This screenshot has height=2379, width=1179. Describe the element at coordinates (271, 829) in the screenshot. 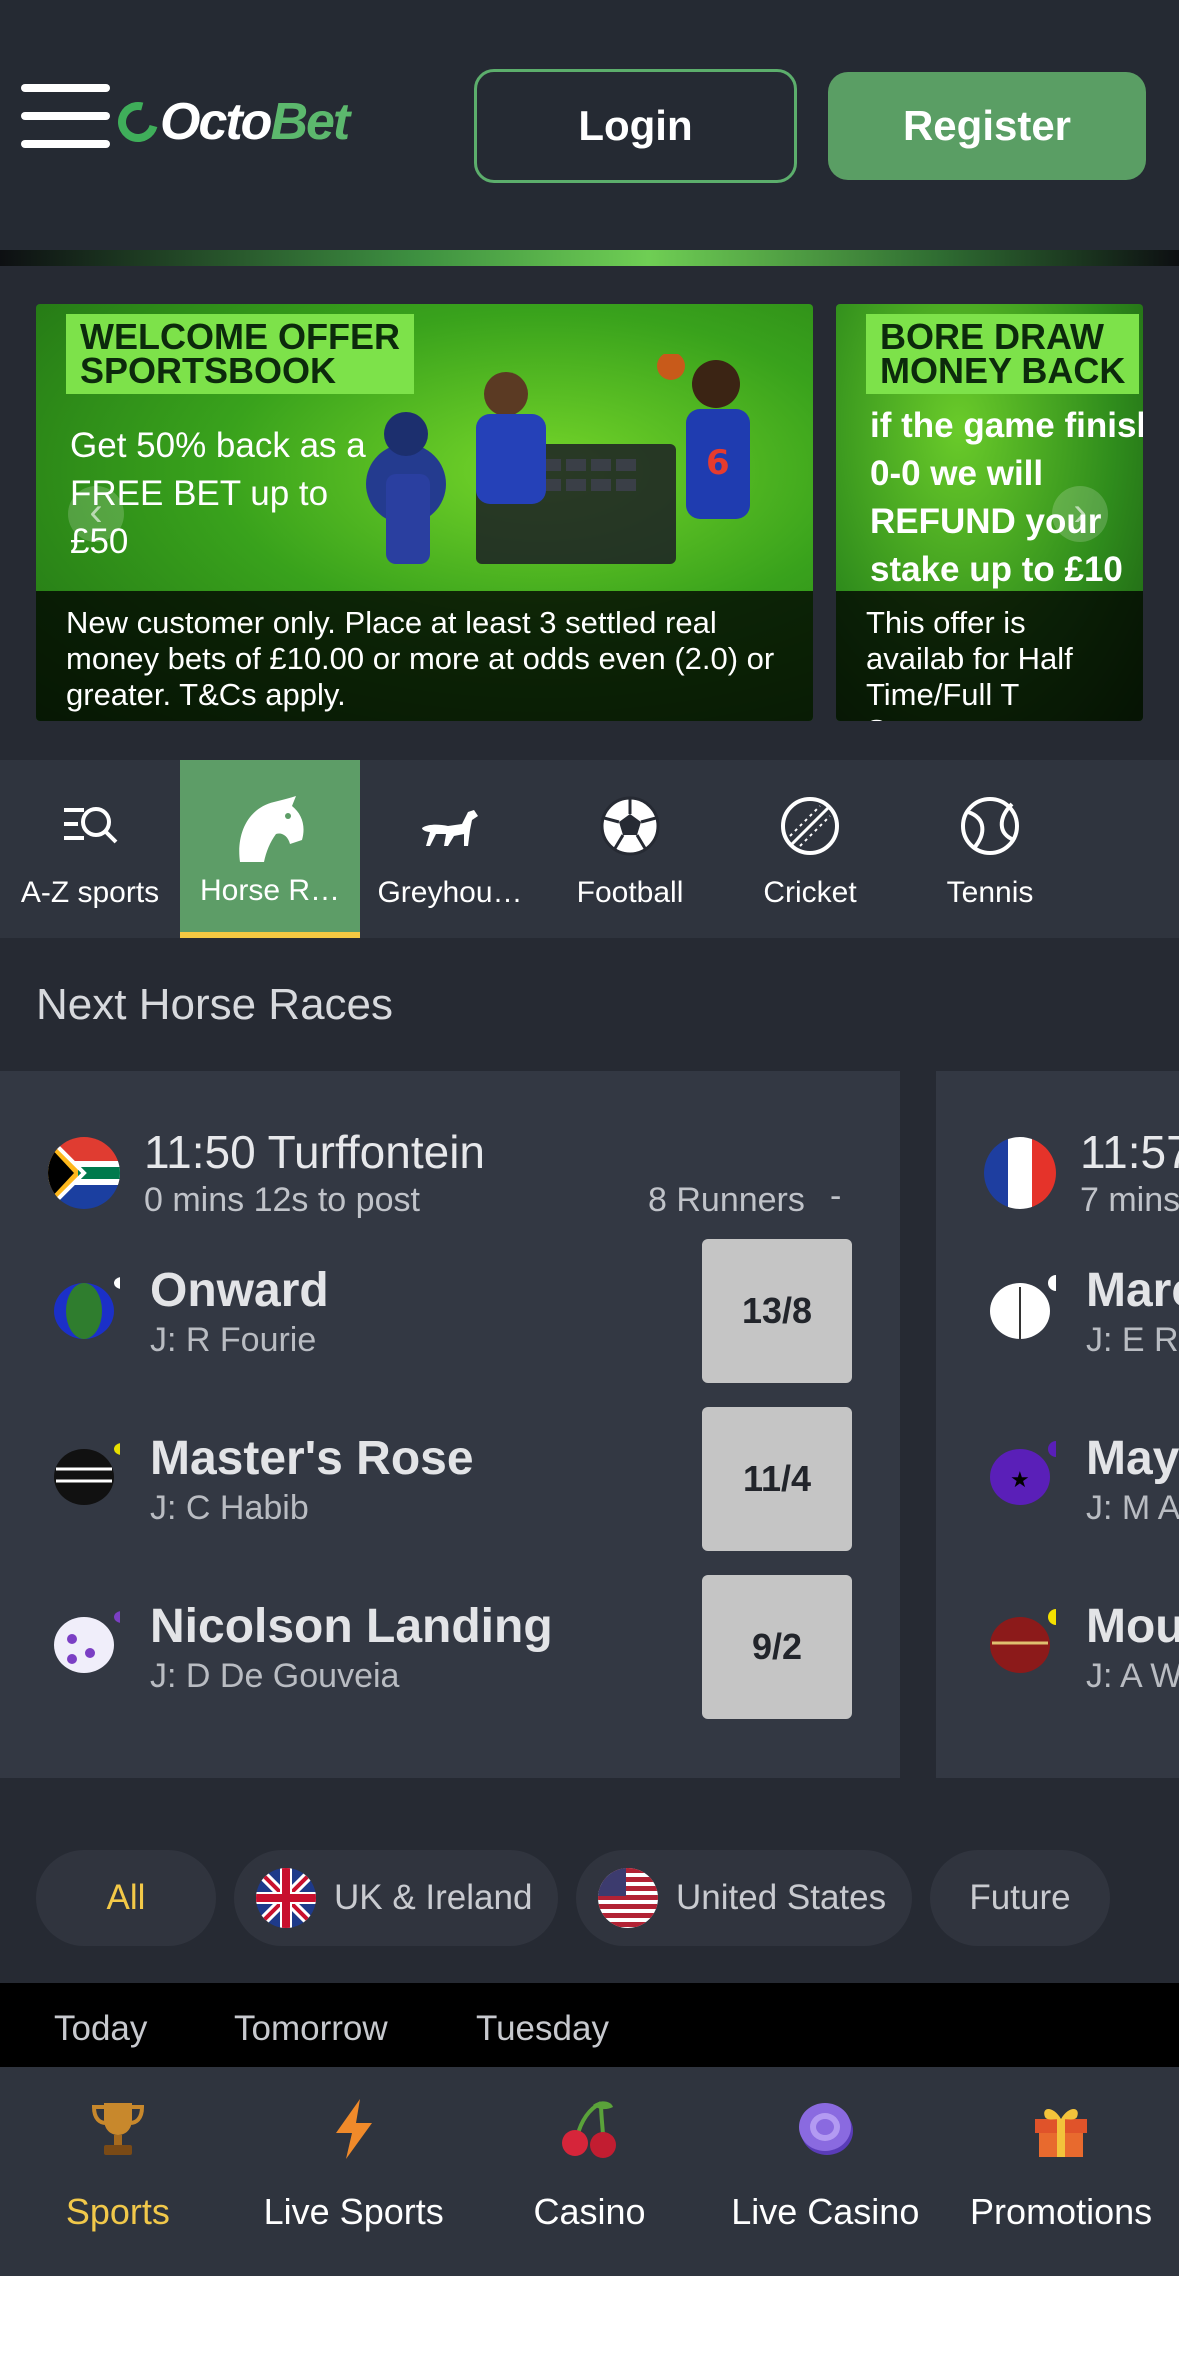

I see `horse-head-icon` at that location.